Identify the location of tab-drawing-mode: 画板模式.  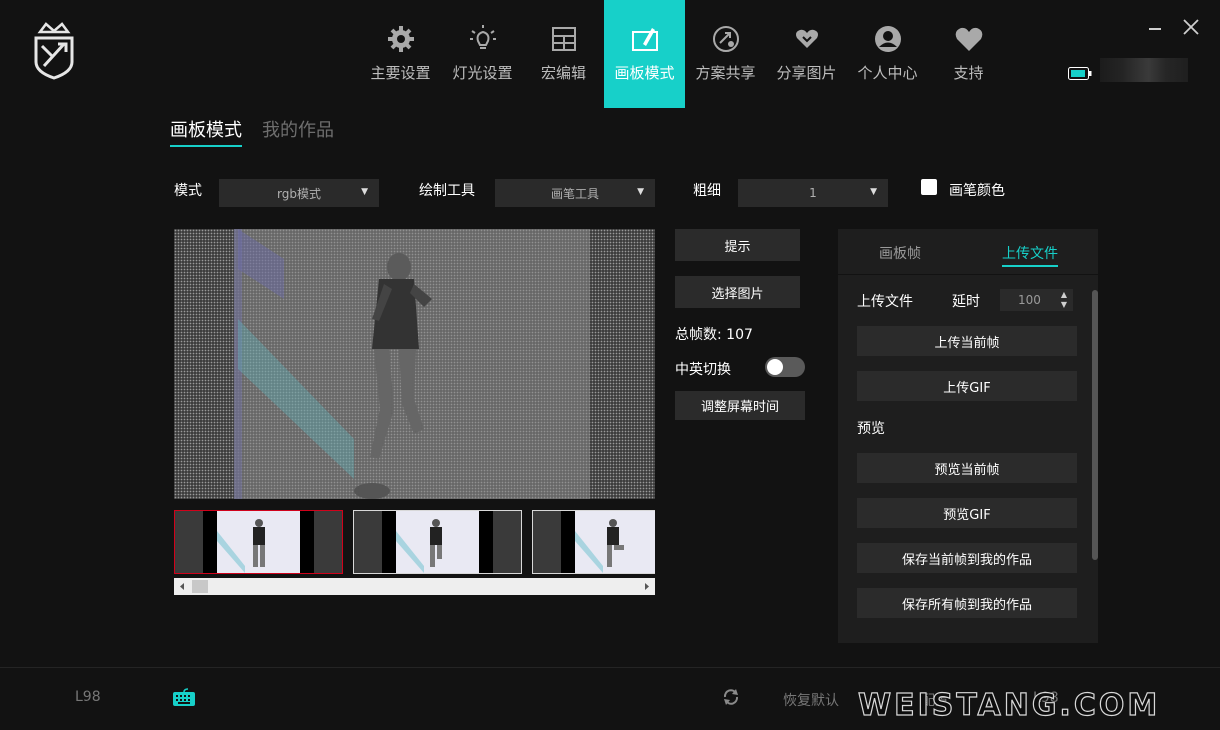
(206, 129).